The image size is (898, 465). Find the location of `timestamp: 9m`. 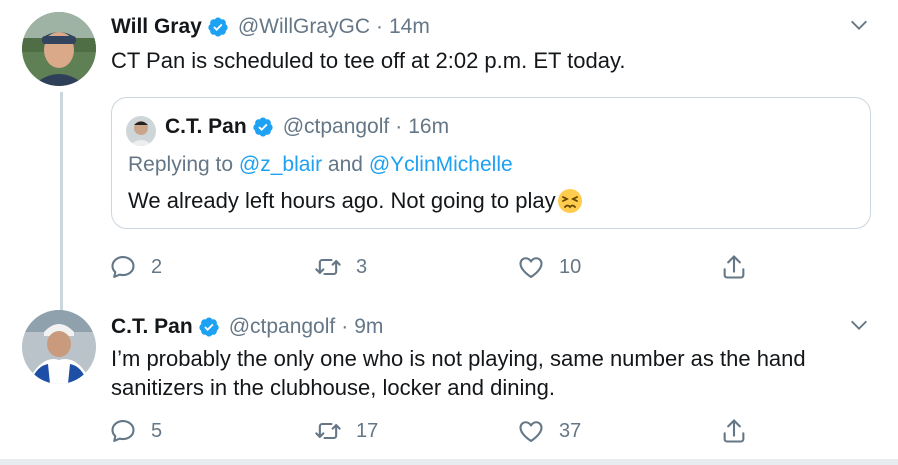

timestamp: 9m is located at coordinates (368, 327).